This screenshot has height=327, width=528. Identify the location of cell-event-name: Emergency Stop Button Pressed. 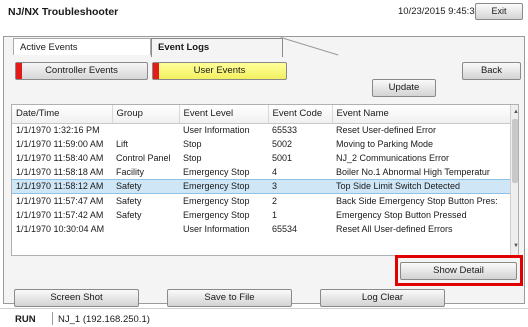
(401, 214).